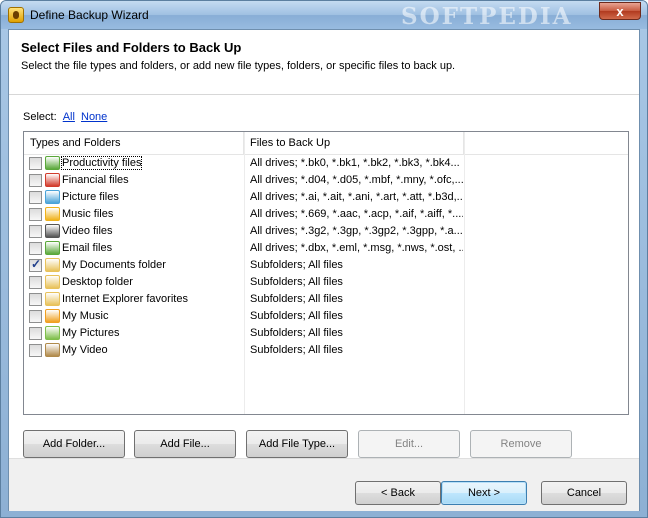 This screenshot has width=648, height=518. I want to click on column-header-files: Files to Back Up, so click(354, 143).